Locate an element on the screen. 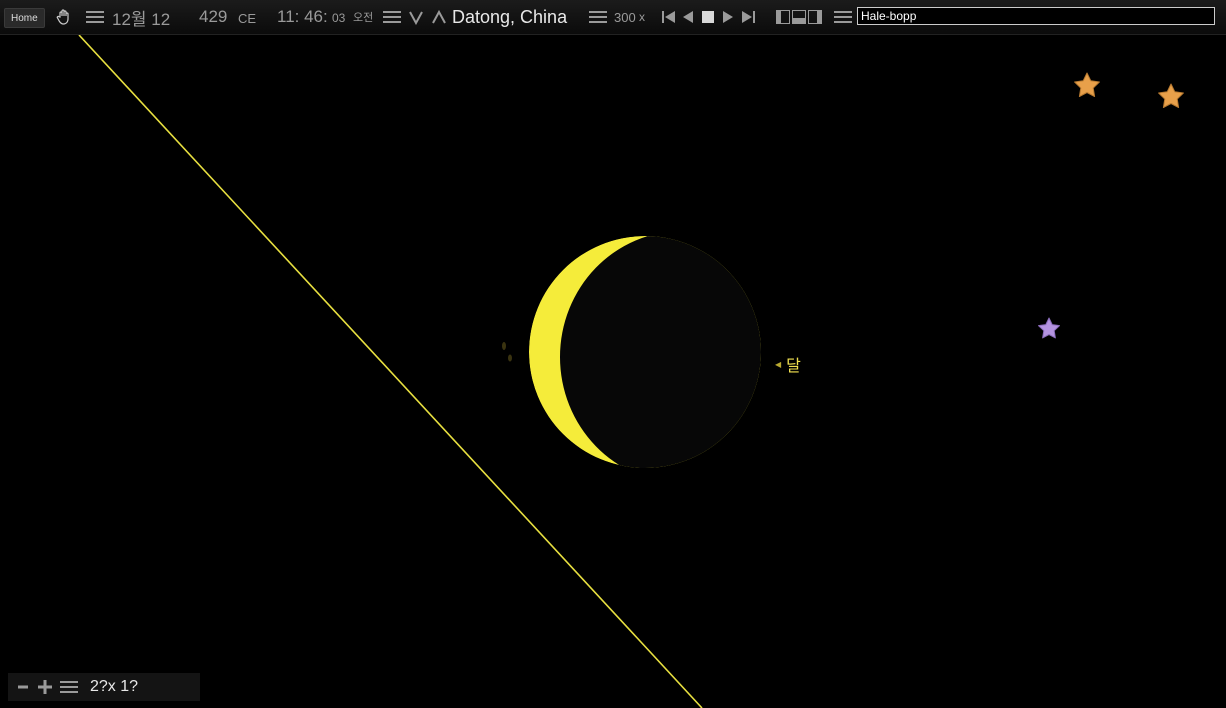 The height and width of the screenshot is (708, 1226). moon-label: ◀ 달 is located at coordinates (788, 364).